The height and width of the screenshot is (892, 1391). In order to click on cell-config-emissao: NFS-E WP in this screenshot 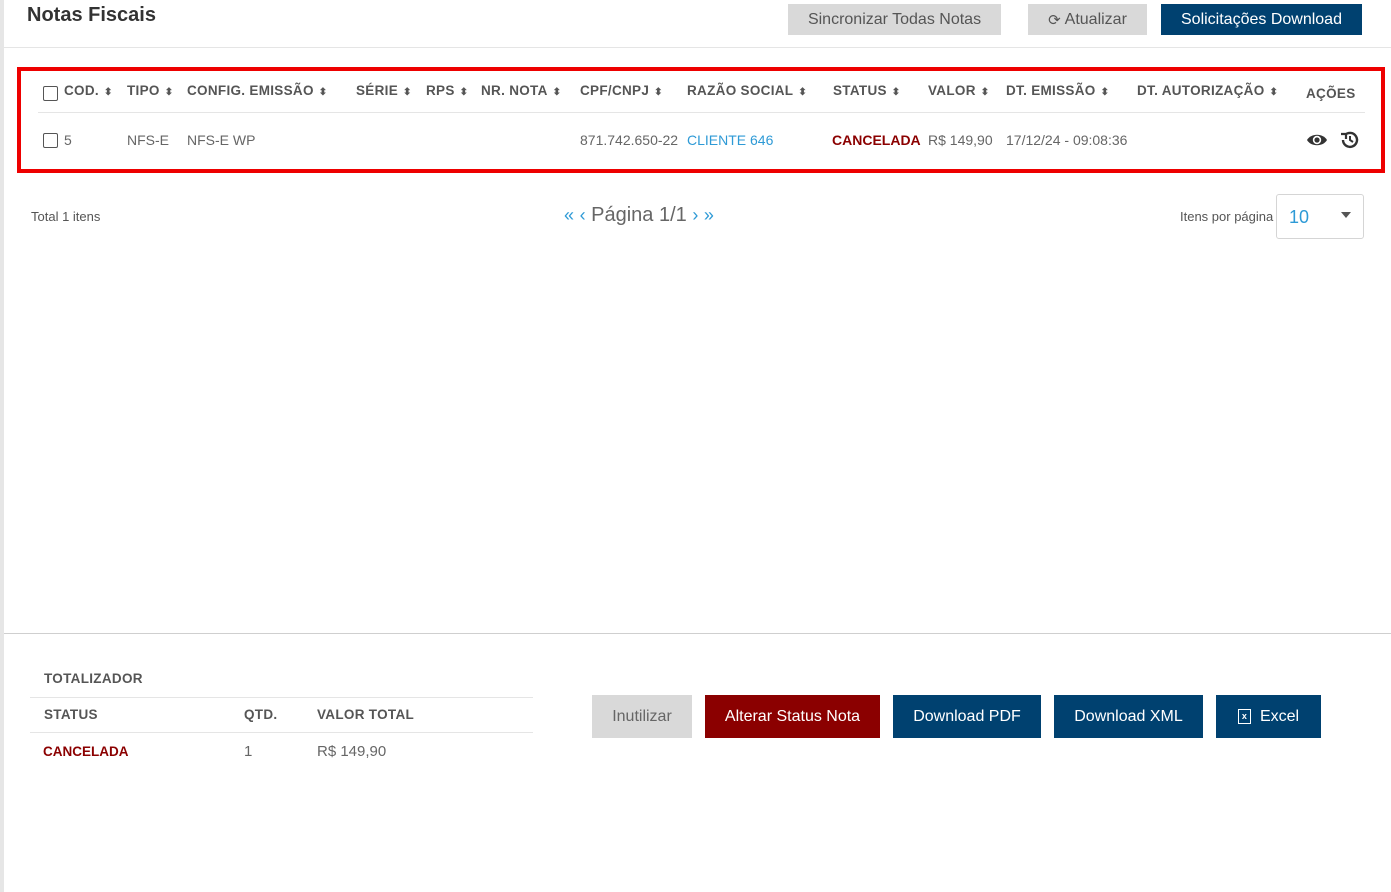, I will do `click(221, 140)`.